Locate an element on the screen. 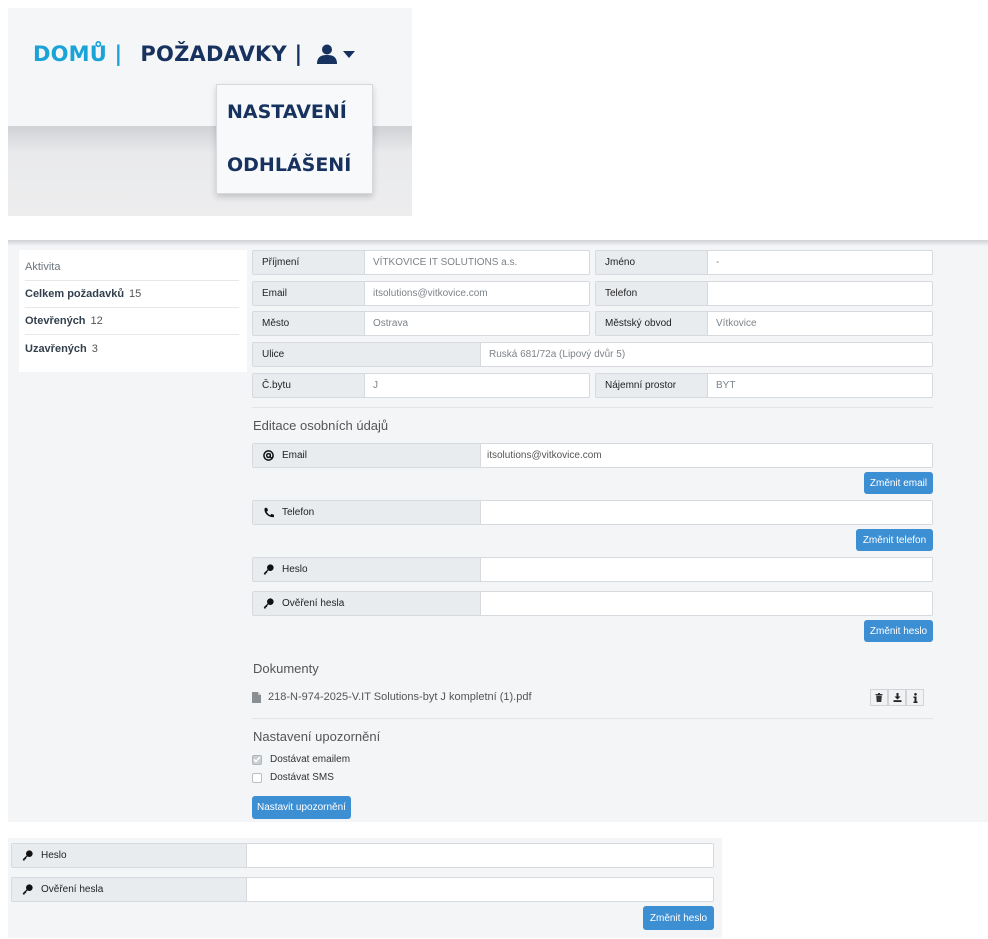 The height and width of the screenshot is (939, 988). field-value is located at coordinates (820, 293).